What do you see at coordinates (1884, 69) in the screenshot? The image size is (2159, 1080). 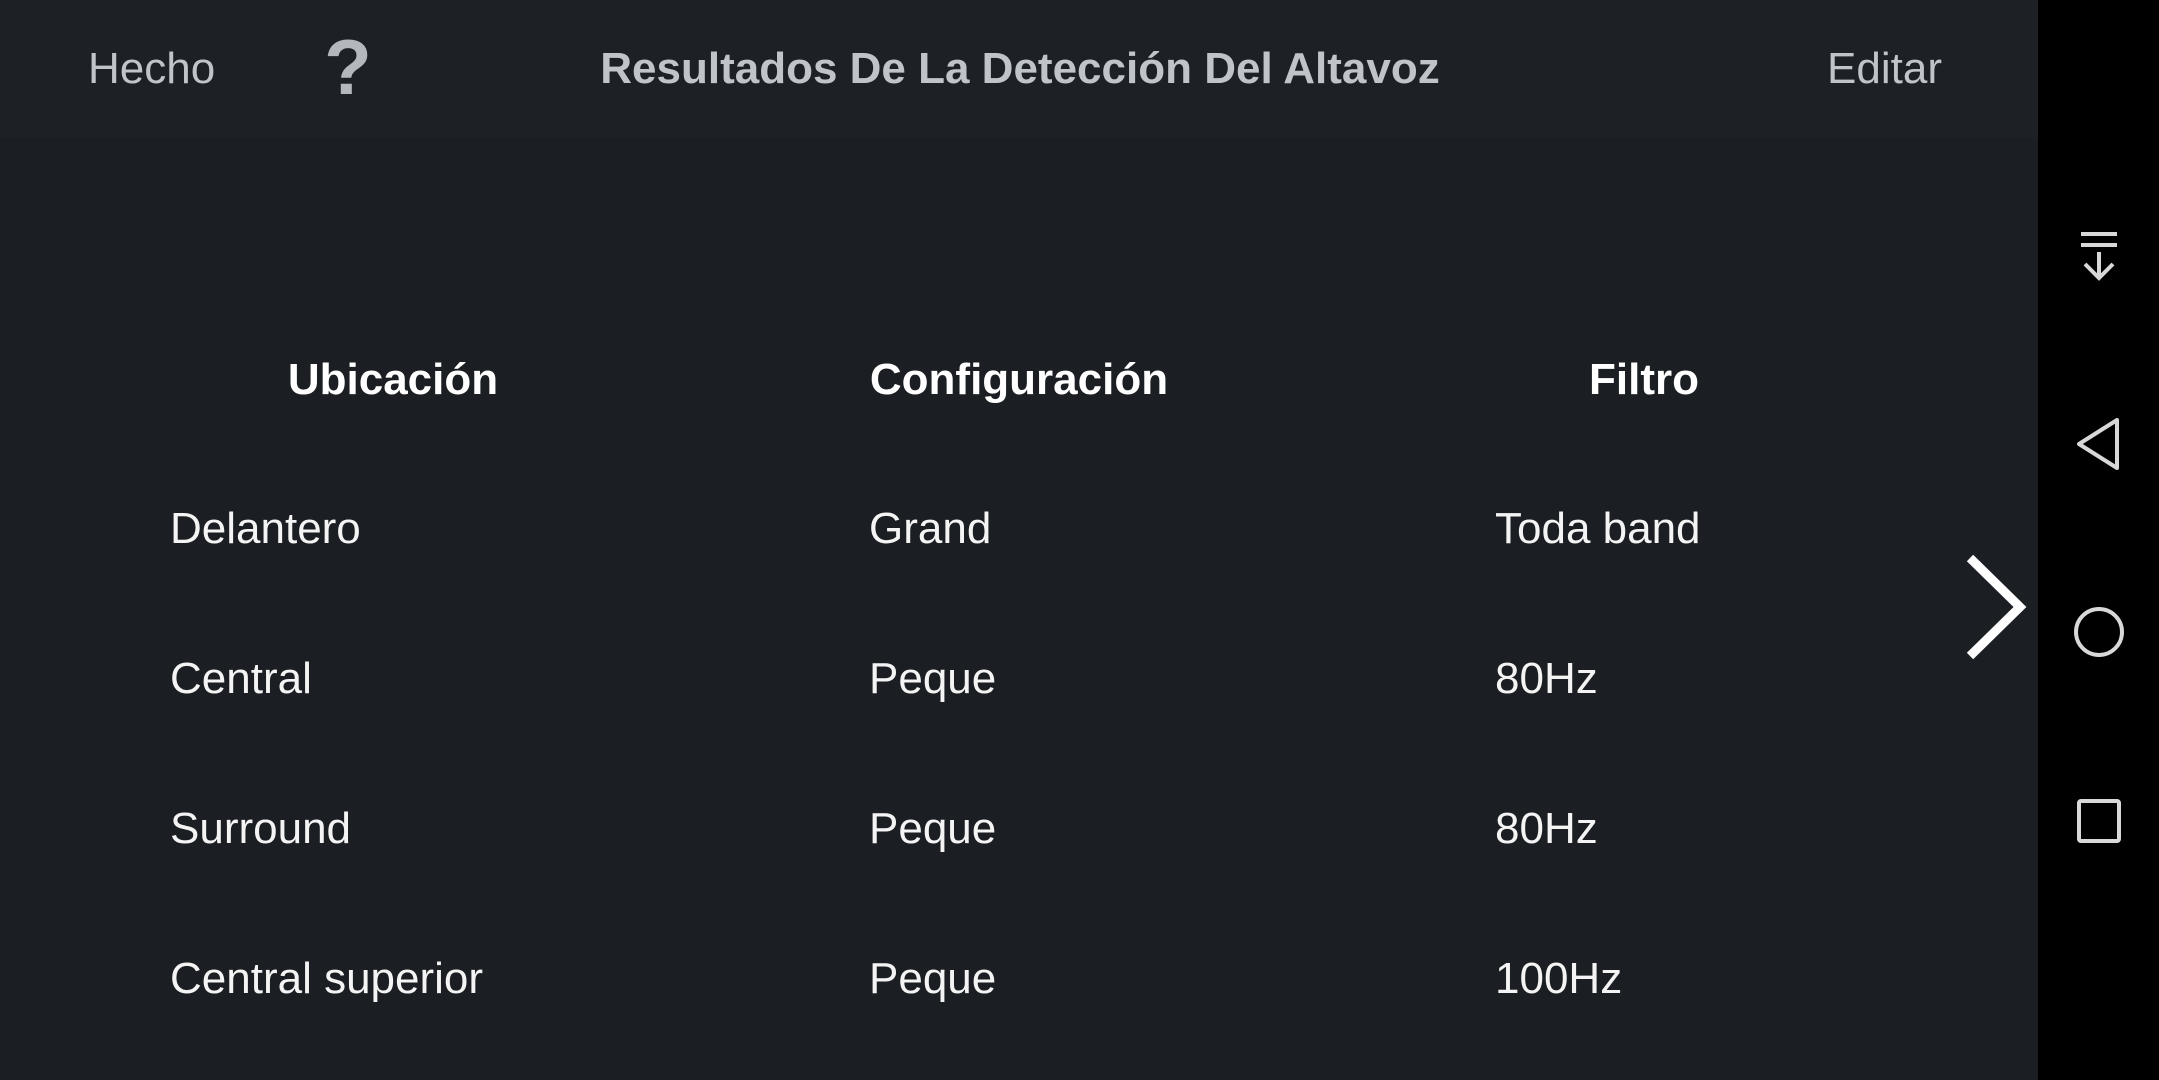 I see `edit-button: Editar` at bounding box center [1884, 69].